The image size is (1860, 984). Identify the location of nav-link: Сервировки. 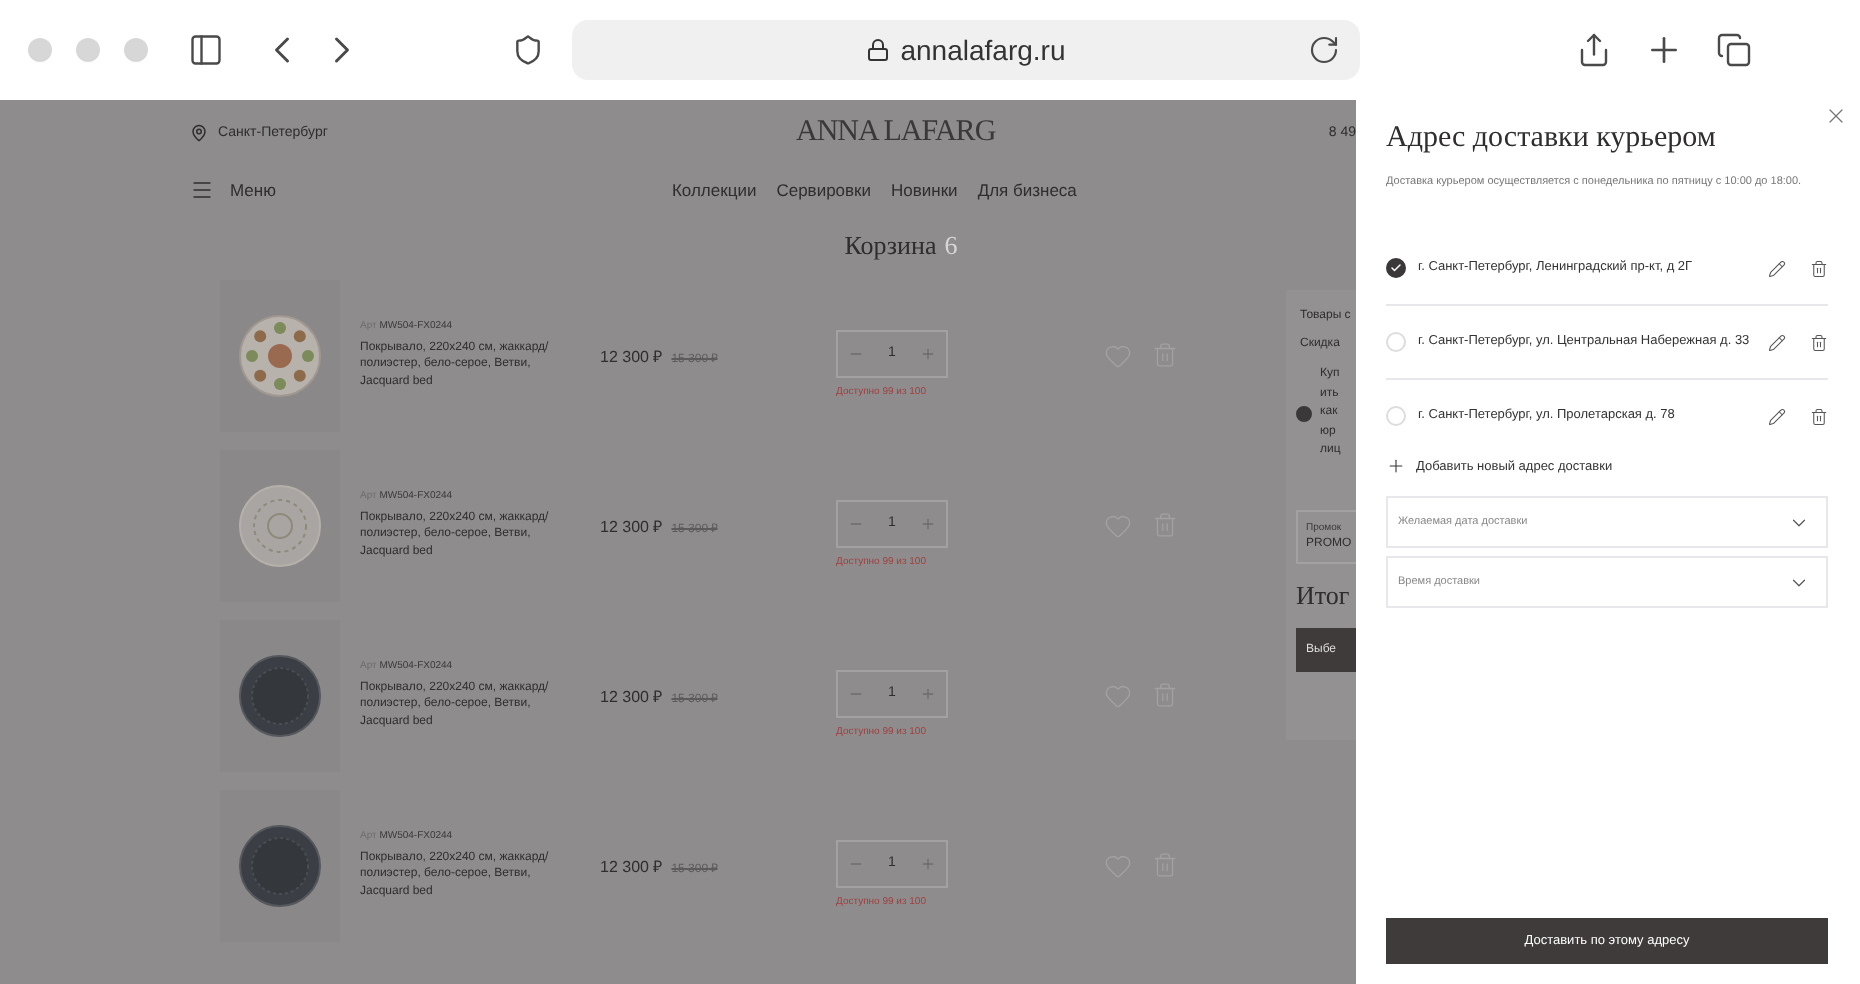
(824, 190).